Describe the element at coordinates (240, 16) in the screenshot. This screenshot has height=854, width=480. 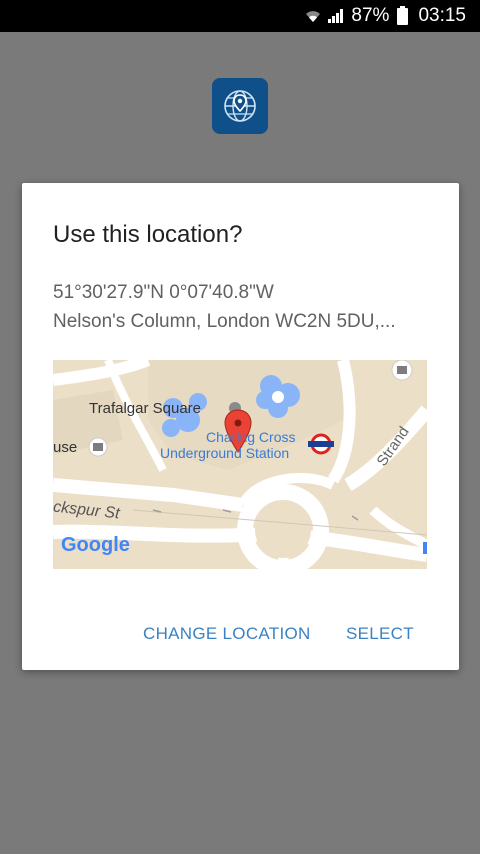
I see `status-bar: 87% 03:15` at that location.